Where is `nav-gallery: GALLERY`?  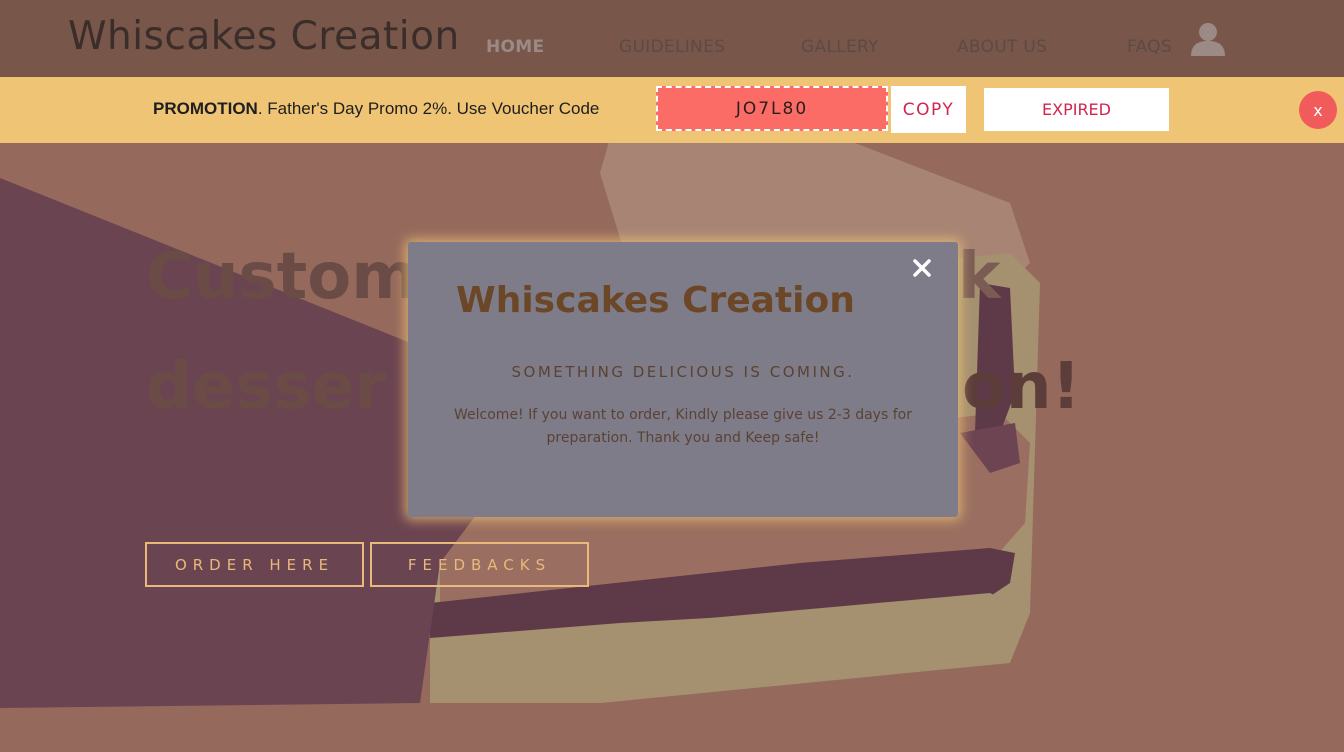
nav-gallery: GALLERY is located at coordinates (840, 47).